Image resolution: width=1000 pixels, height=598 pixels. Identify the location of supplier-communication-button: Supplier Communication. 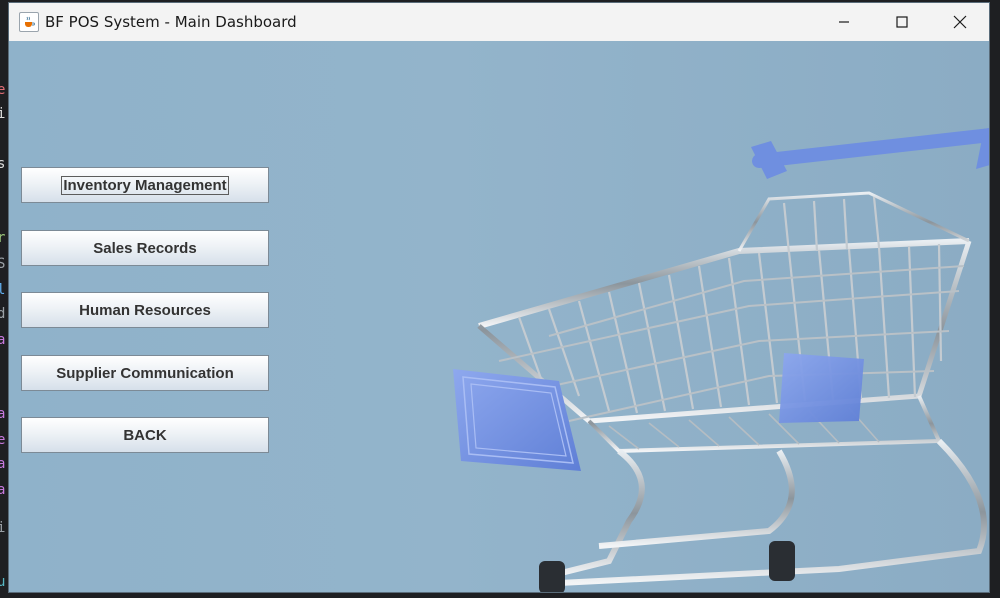
(145, 373).